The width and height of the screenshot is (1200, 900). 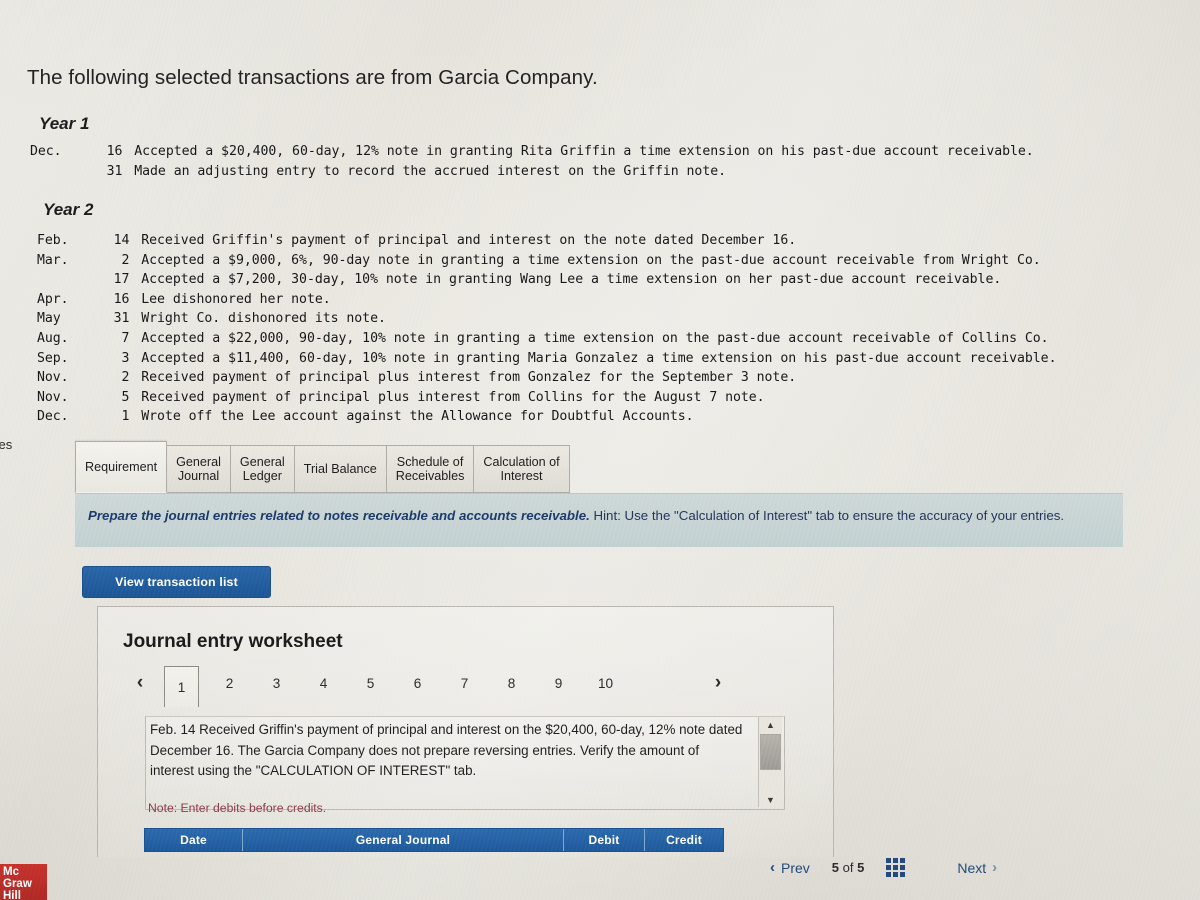 I want to click on scroll-up-icon: ▲, so click(x=770, y=724).